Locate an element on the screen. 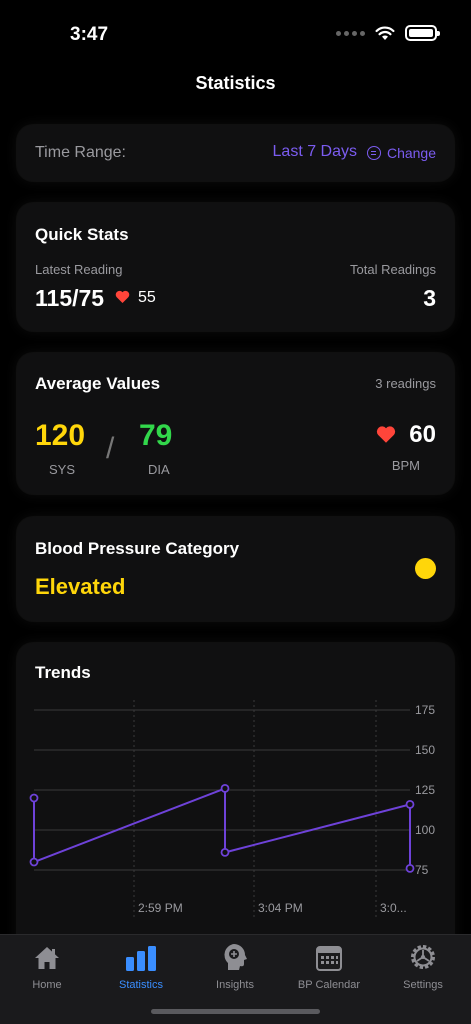  tab-label: Statistics is located at coordinates (140, 985).